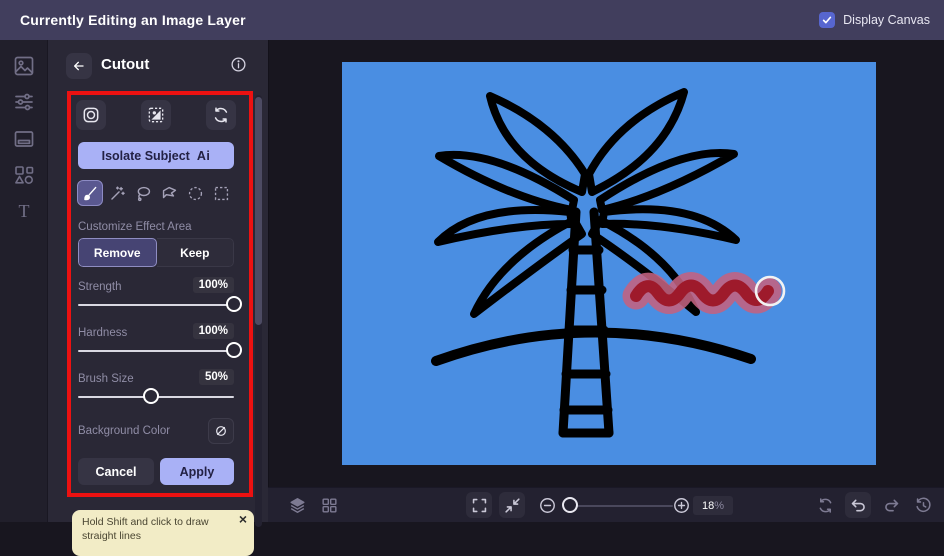 Image resolution: width=944 pixels, height=556 pixels. I want to click on hardness-value: 100%, so click(213, 331).